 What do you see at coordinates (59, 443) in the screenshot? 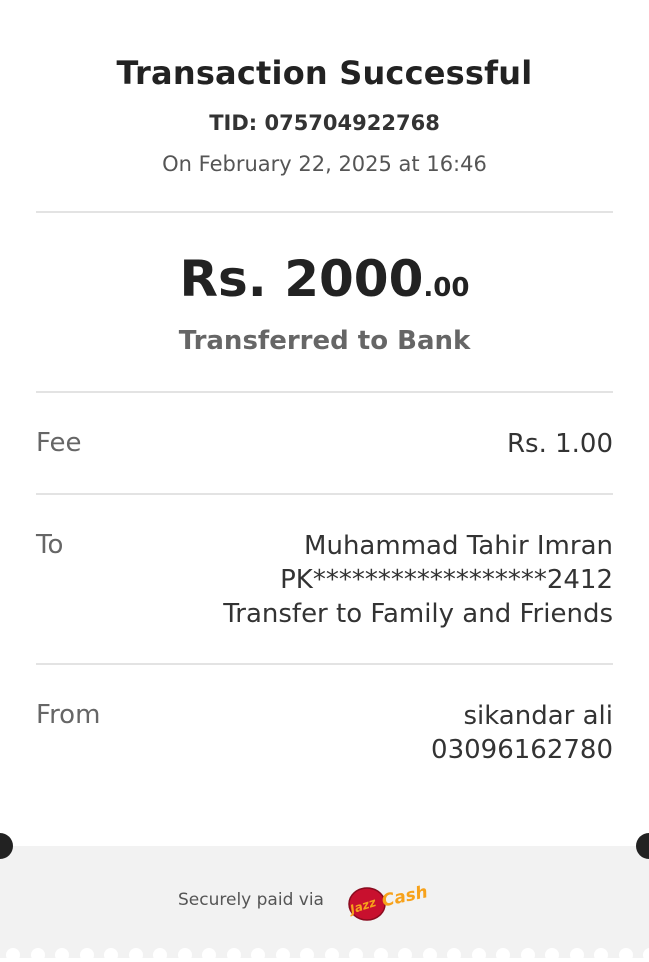
I see `fee-label: Fee` at bounding box center [59, 443].